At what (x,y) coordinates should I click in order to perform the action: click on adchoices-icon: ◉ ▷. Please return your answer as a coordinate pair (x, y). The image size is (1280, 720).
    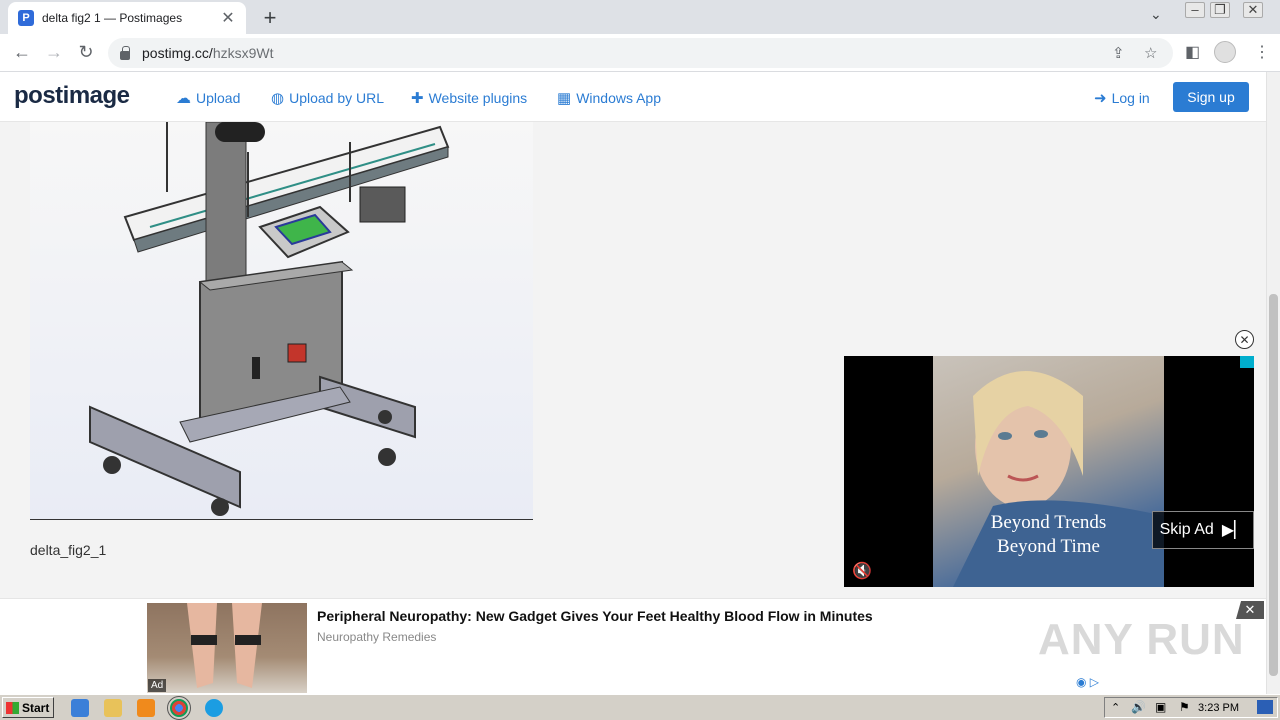
    Looking at the image, I should click on (1087, 682).